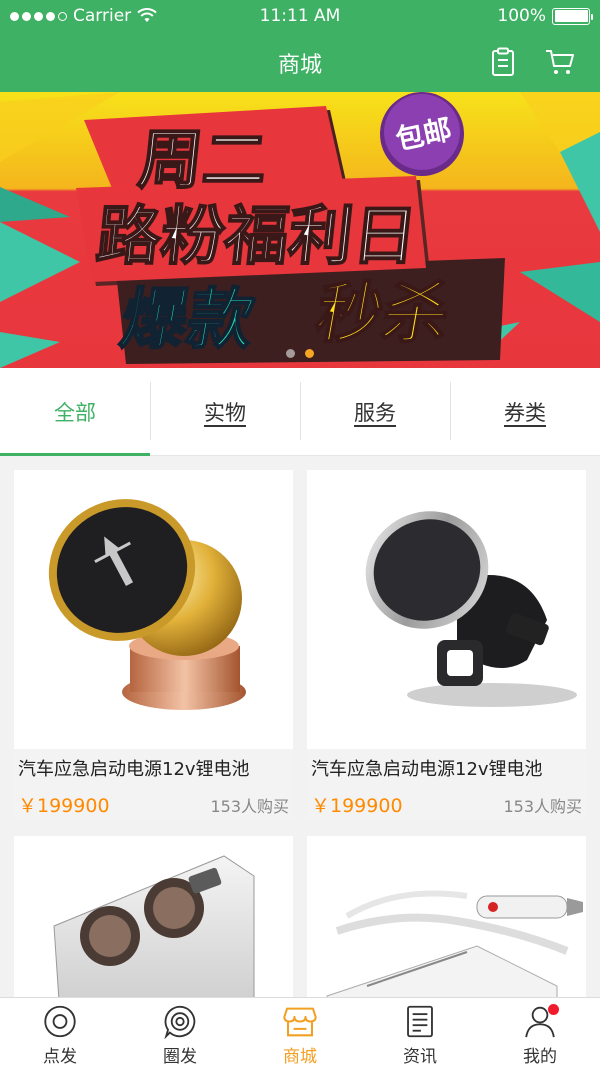  I want to click on broadcast-icon, so click(180, 1022).